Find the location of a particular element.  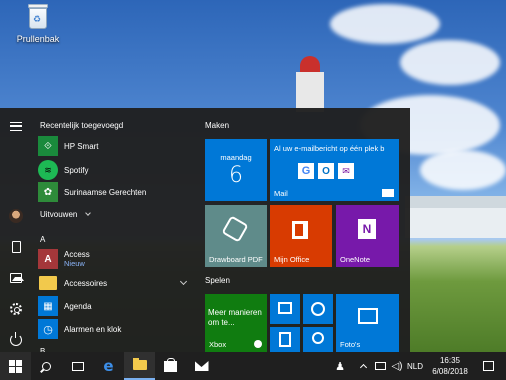

documents-button is located at coordinates (16, 247).